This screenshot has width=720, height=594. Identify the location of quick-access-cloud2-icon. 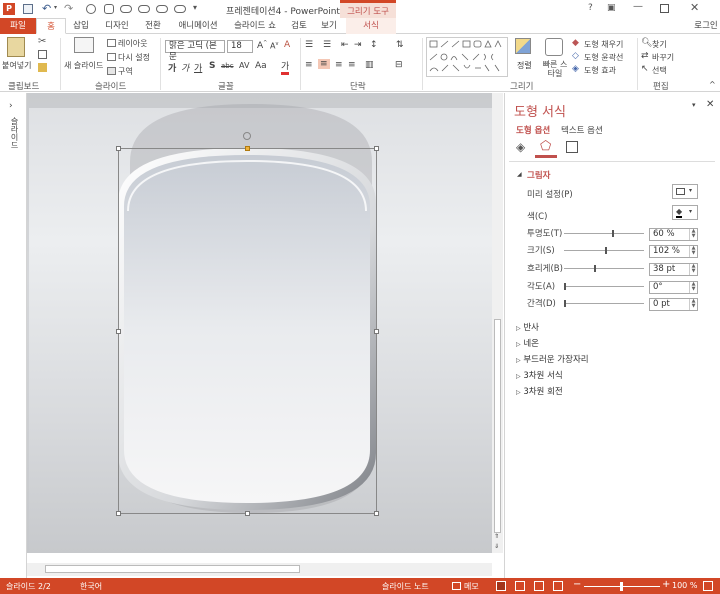
(144, 9).